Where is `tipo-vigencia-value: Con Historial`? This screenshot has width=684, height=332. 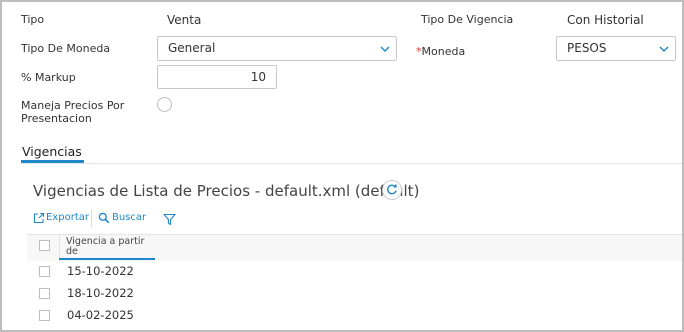 tipo-vigencia-value: Con Historial is located at coordinates (605, 20).